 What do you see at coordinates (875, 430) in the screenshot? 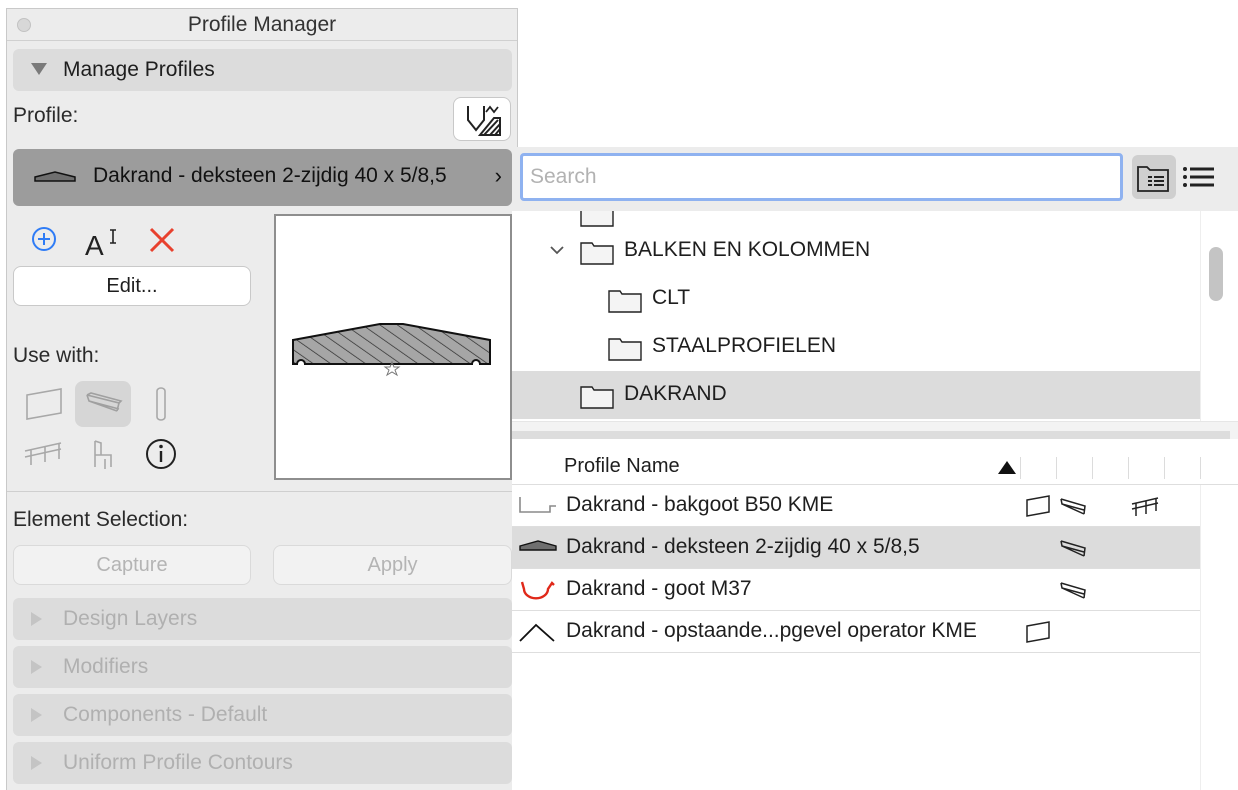
I see `pane-splitter` at bounding box center [875, 430].